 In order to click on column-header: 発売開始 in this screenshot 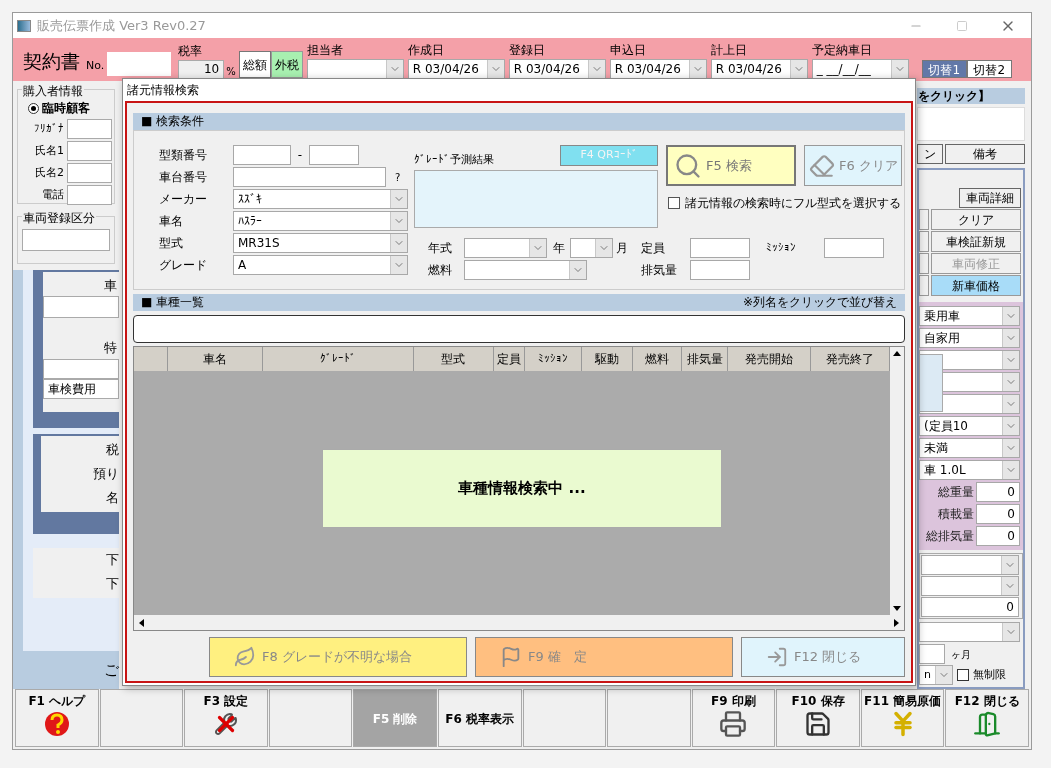, I will do `click(769, 359)`.